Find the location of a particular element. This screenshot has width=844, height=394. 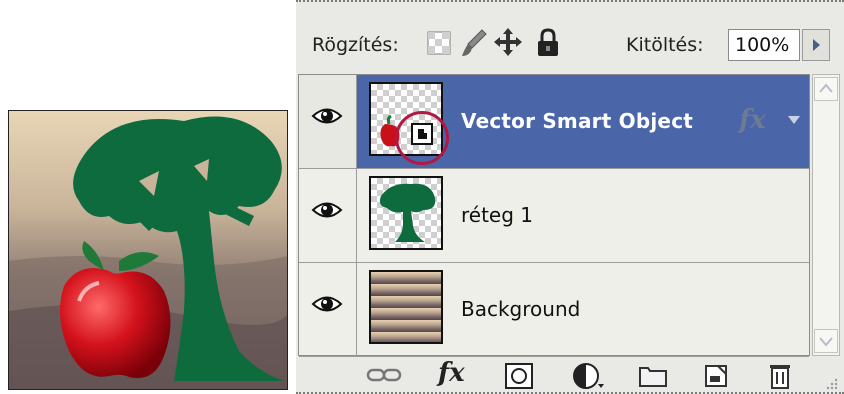

scroll-down-button is located at coordinates (826, 341).